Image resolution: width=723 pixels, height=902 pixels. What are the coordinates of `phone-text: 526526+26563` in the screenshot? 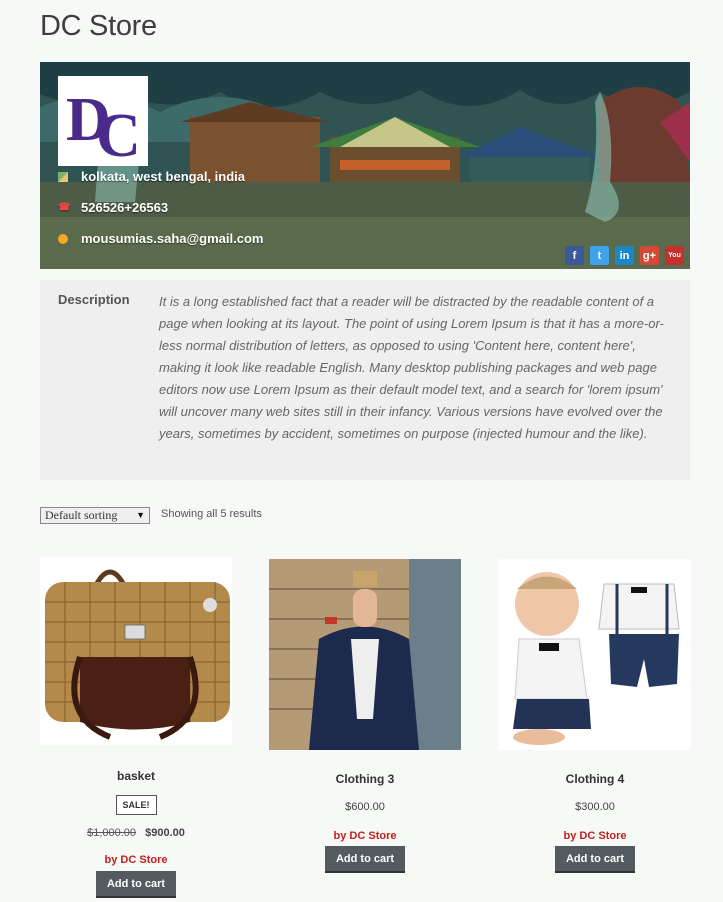 It's located at (125, 207).